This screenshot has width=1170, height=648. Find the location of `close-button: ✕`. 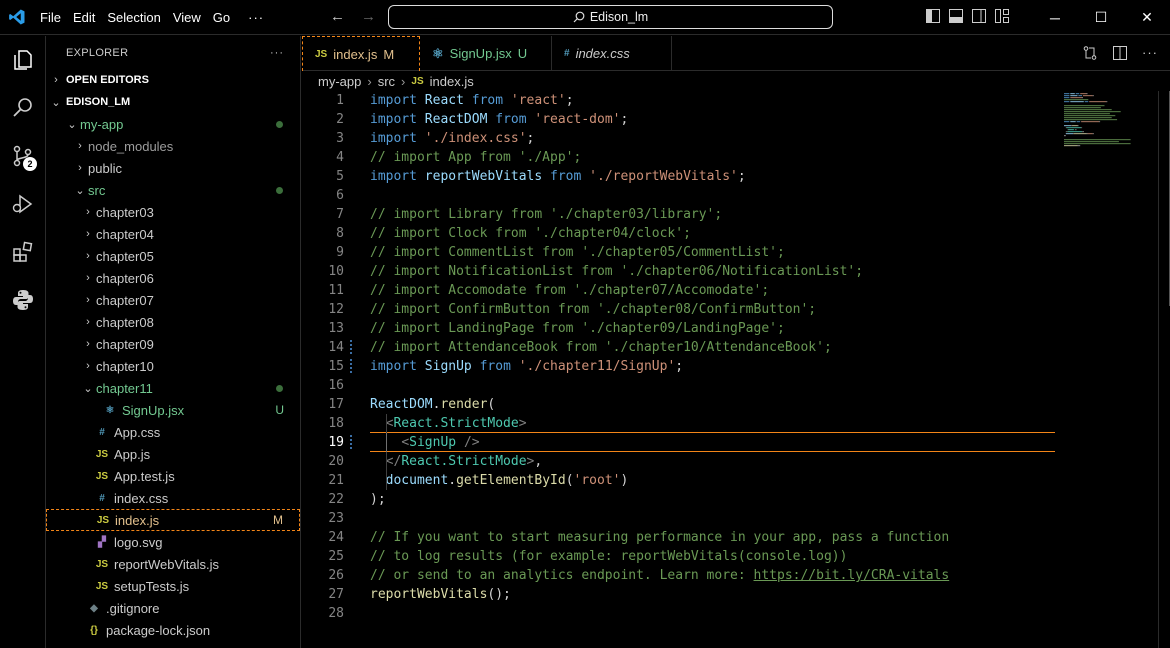

close-button: ✕ is located at coordinates (1147, 17).